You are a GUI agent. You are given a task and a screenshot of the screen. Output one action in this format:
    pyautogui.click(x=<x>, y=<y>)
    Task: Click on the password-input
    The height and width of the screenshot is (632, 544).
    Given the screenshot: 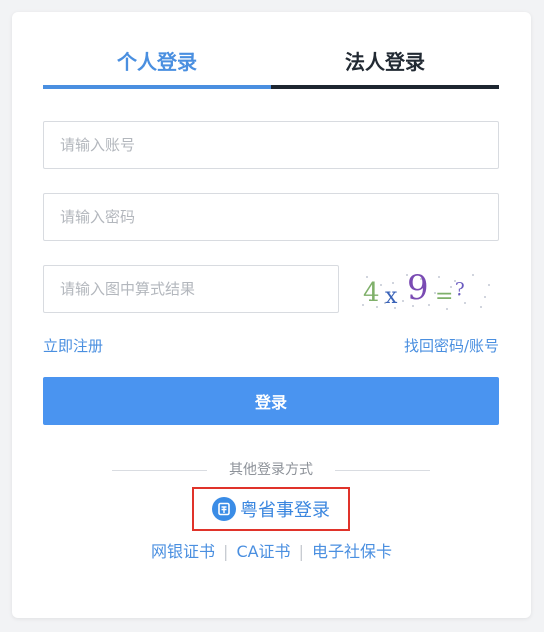 What is the action you would take?
    pyautogui.click(x=271, y=217)
    